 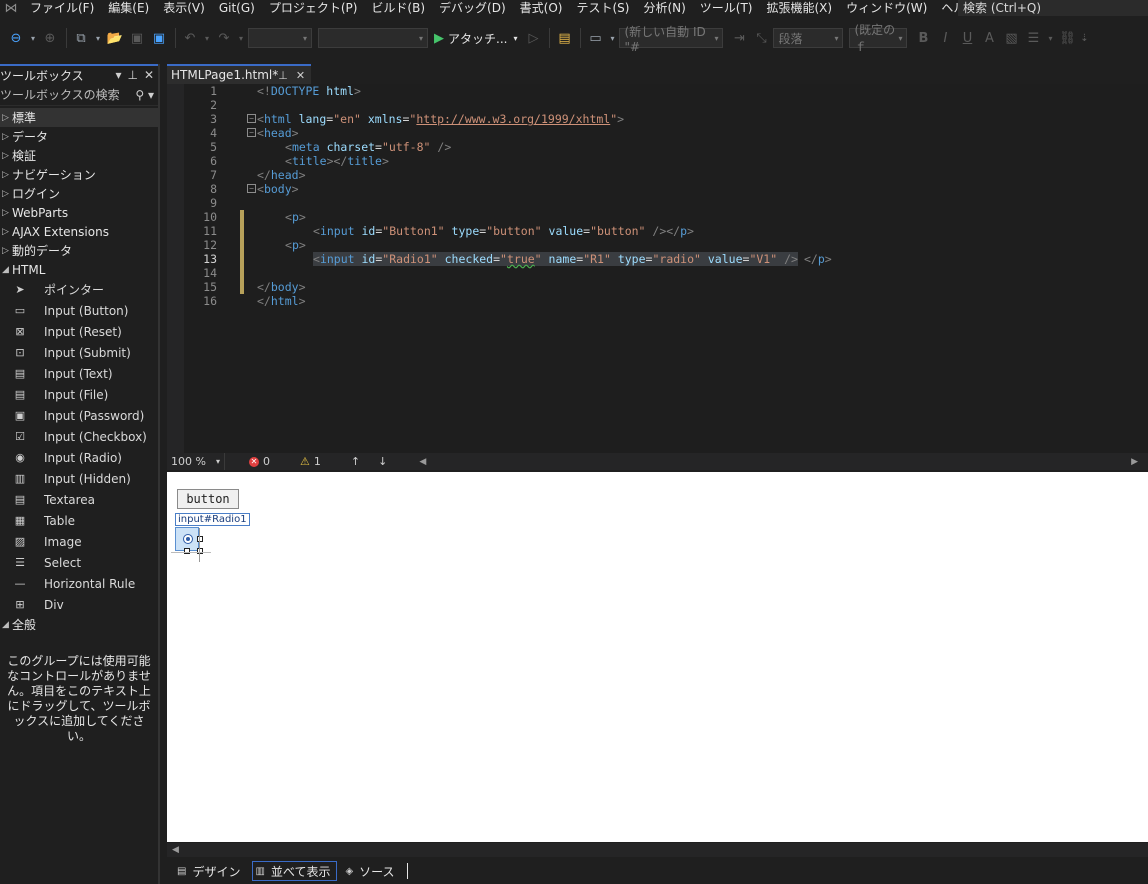 What do you see at coordinates (11, 8) in the screenshot?
I see `visual-studio-logo-icon: ⋈` at bounding box center [11, 8].